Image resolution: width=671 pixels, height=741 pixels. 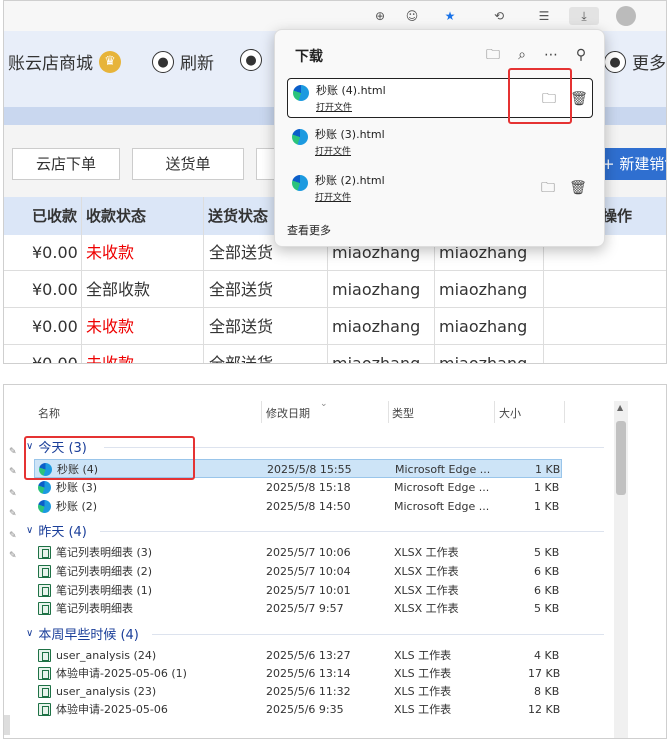 I want to click on folder-icon: 🗀, so click(x=493, y=55).